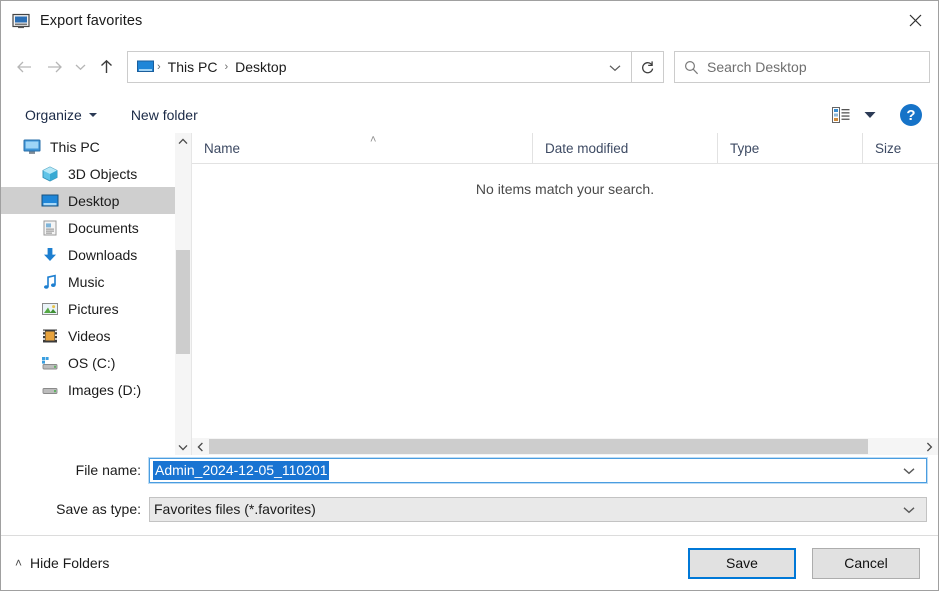 The height and width of the screenshot is (591, 939). I want to click on file-list-scroll-thumb, so click(538, 446).